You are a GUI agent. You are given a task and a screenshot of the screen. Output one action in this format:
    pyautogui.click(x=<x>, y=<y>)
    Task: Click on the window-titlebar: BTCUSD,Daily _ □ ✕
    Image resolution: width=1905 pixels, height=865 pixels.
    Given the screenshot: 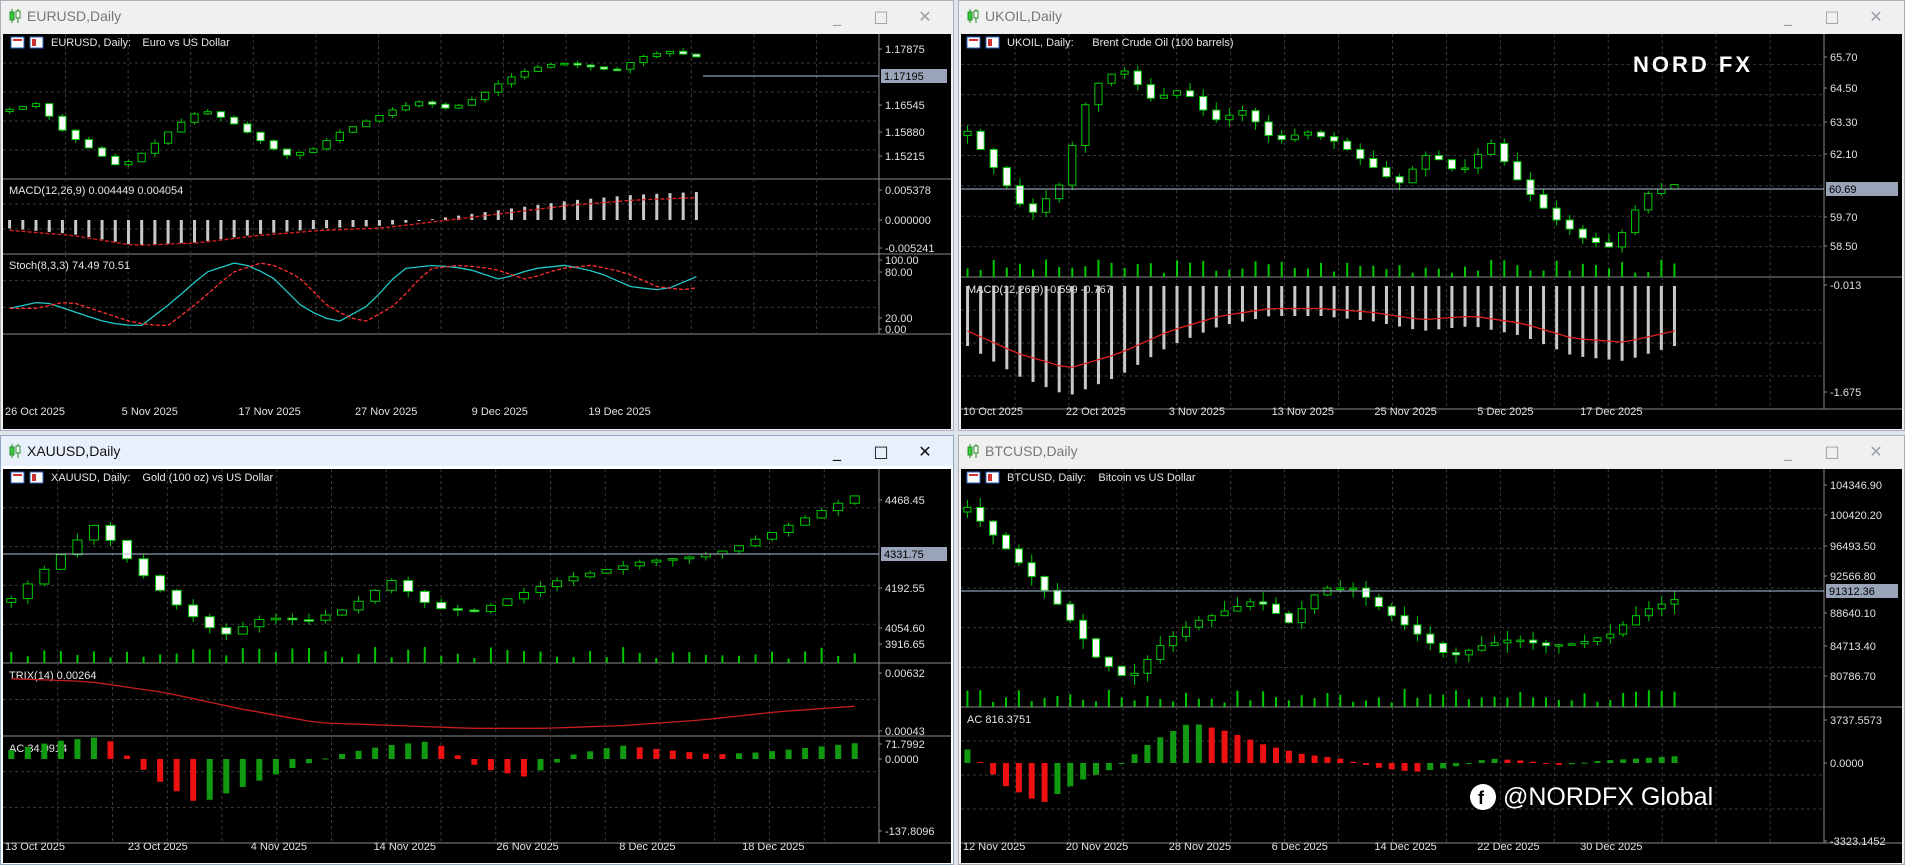 What is the action you would take?
    pyautogui.click(x=1431, y=451)
    